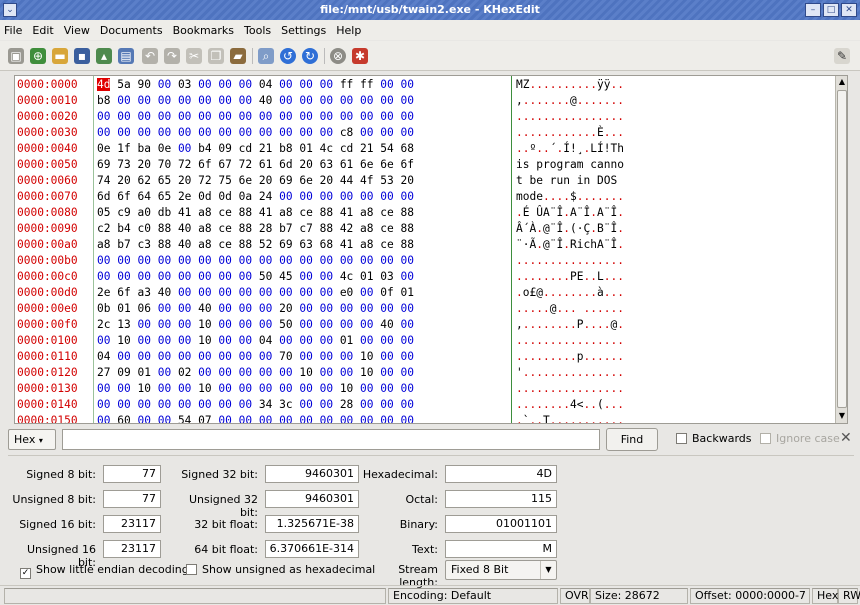 This screenshot has width=860, height=605. What do you see at coordinates (82, 56) in the screenshot?
I see `save-icon: ▪` at bounding box center [82, 56].